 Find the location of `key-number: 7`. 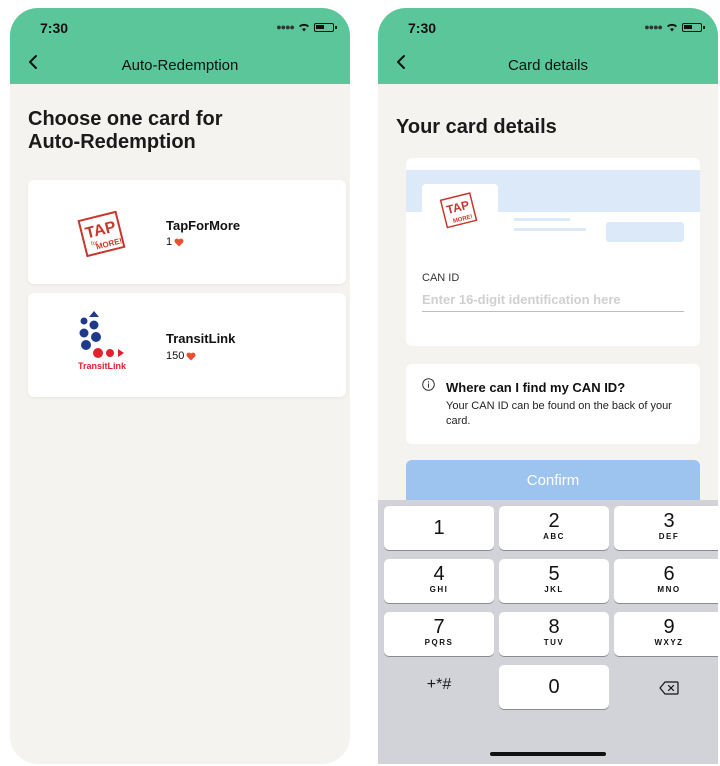

key-number: 7 is located at coordinates (439, 627).